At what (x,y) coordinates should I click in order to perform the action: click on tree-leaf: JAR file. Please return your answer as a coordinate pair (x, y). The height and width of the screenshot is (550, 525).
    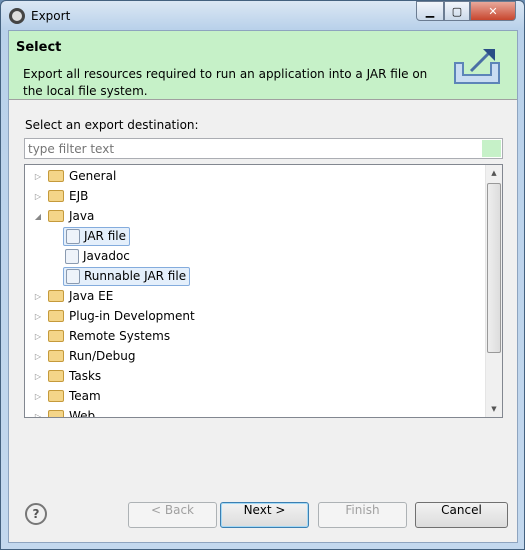
    Looking at the image, I should click on (96, 236).